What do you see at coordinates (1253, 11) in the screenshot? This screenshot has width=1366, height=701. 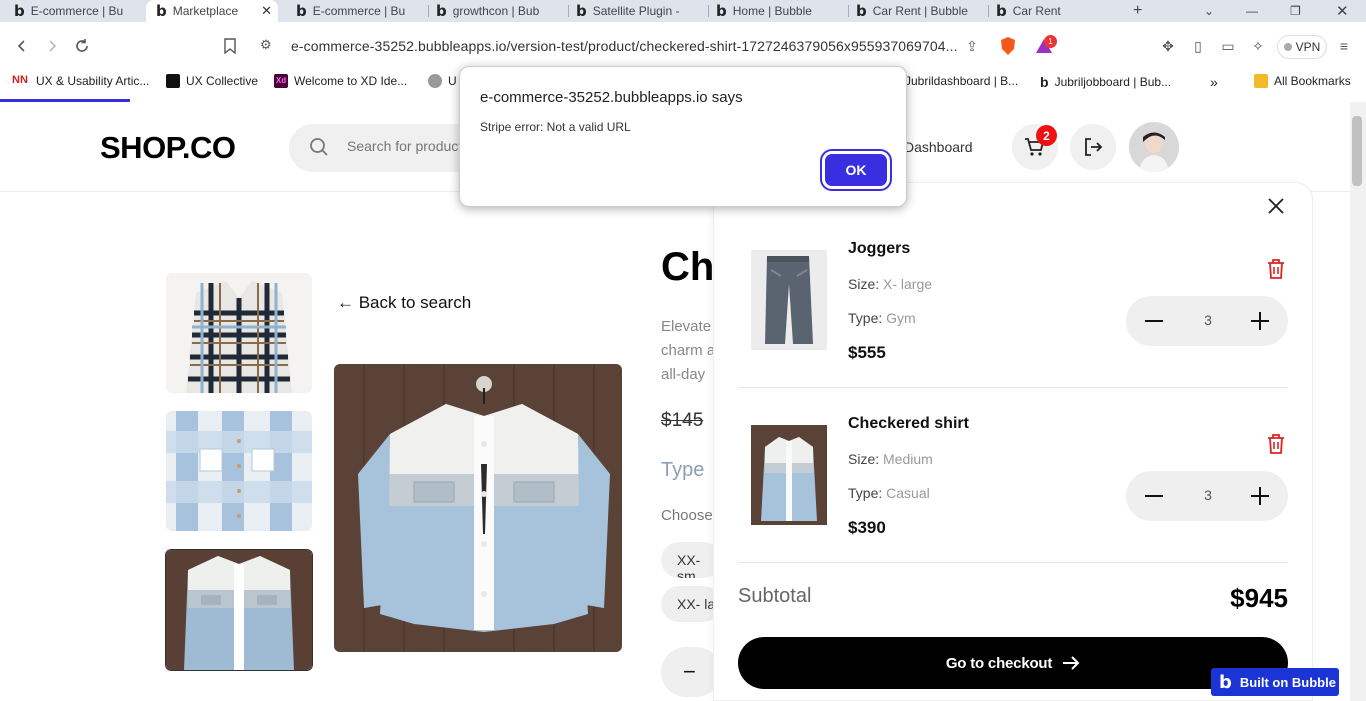 I see `minimize-icon: —` at bounding box center [1253, 11].